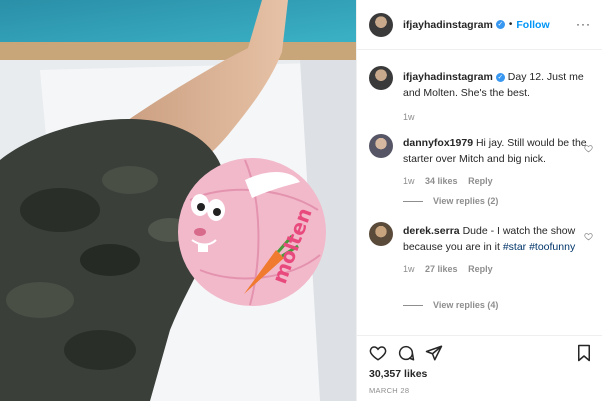 This screenshot has width=602, height=401. I want to click on view-replies-label: View replies (4), so click(465, 305).